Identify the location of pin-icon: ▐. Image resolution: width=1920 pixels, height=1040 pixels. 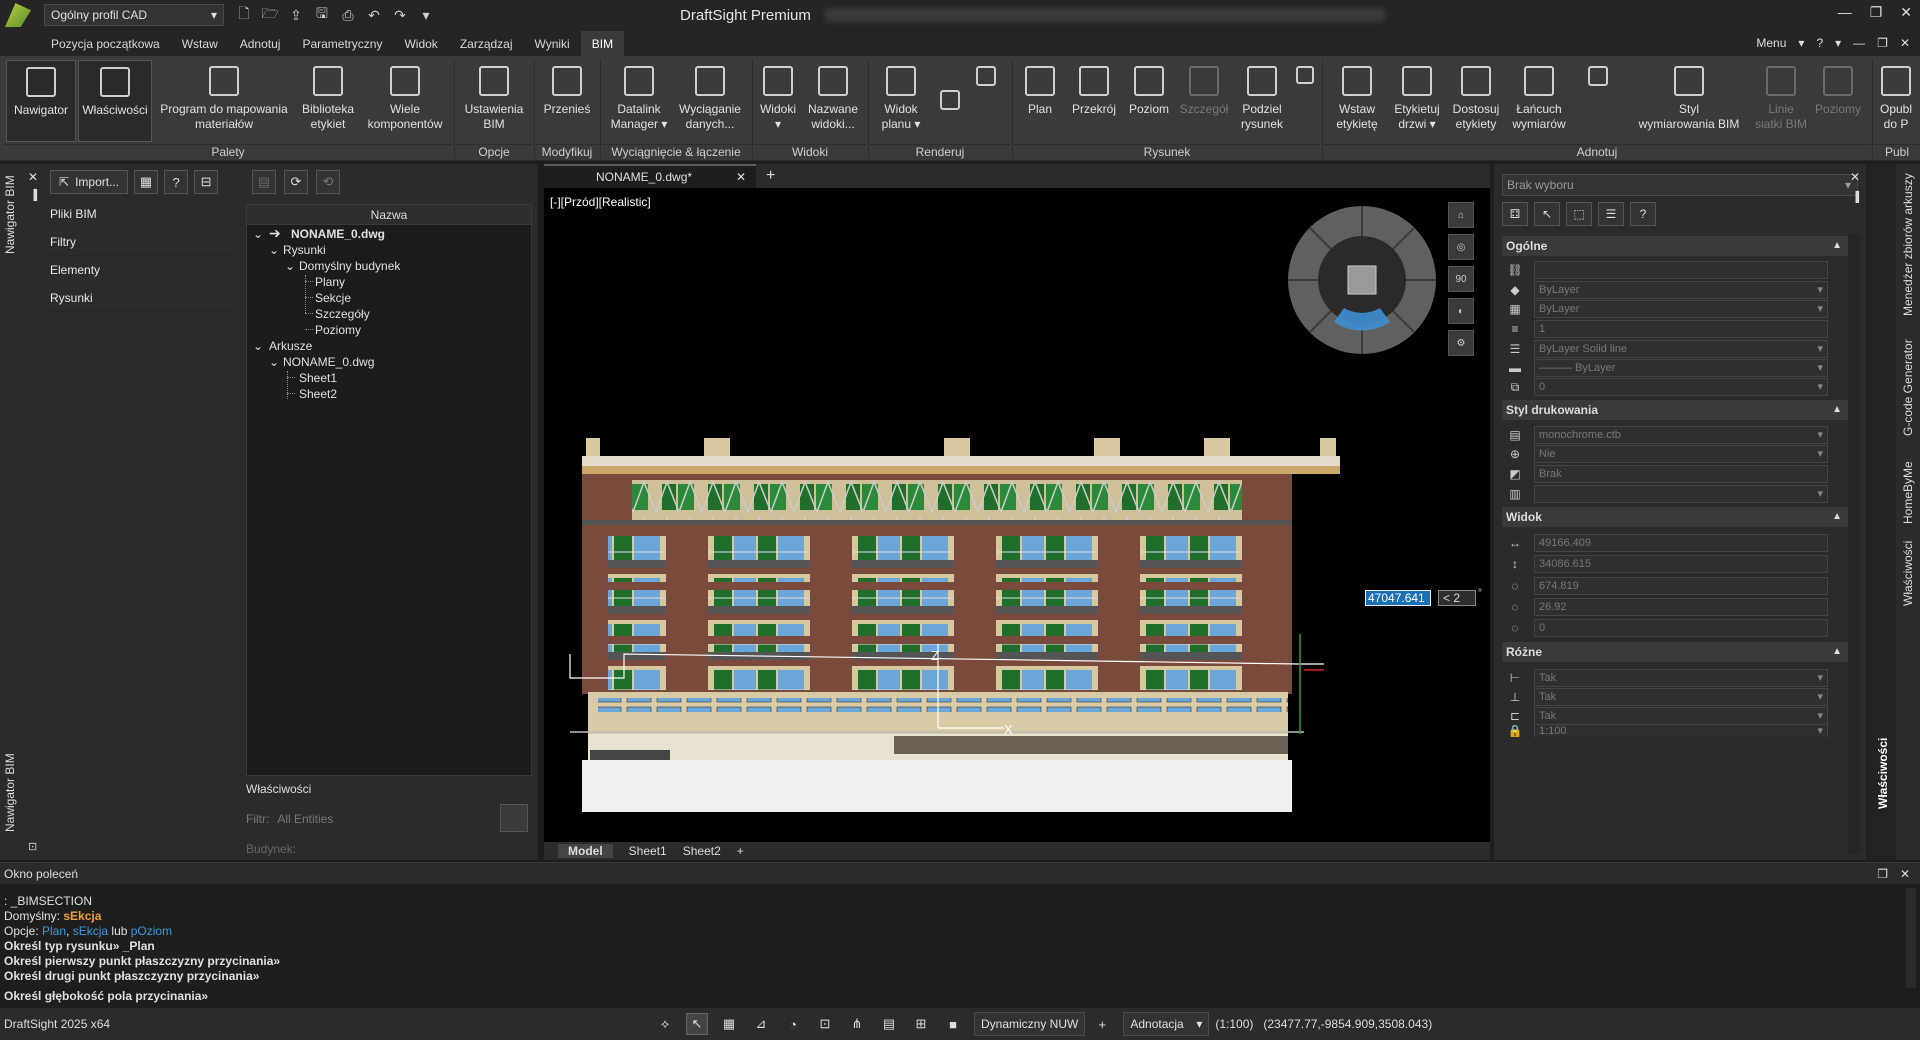
(1855, 197).